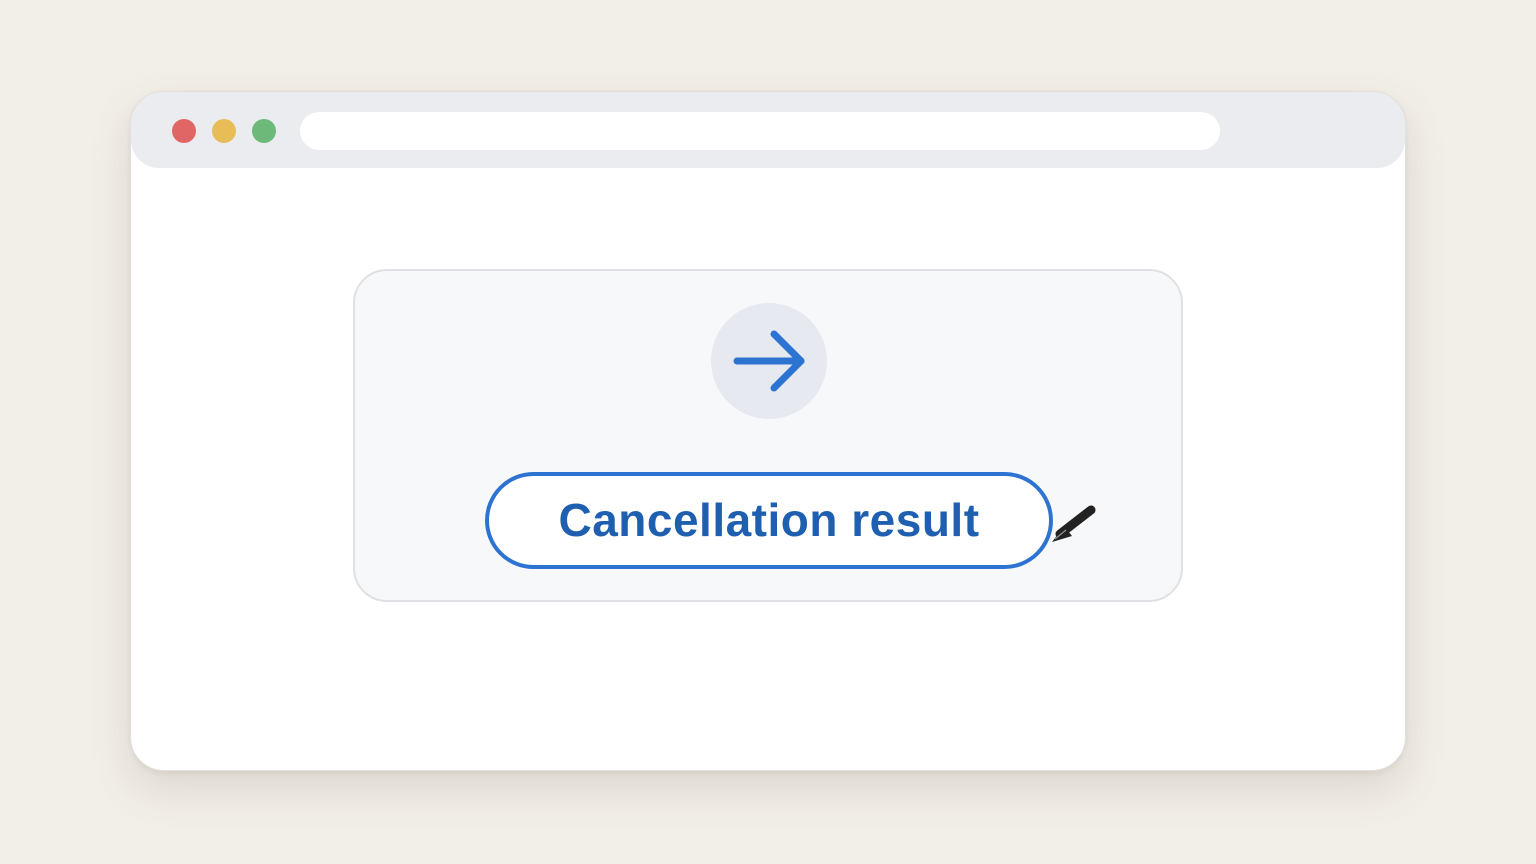 Image resolution: width=1536 pixels, height=864 pixels. What do you see at coordinates (1072, 527) in the screenshot?
I see `cursor-arrow-icon` at bounding box center [1072, 527].